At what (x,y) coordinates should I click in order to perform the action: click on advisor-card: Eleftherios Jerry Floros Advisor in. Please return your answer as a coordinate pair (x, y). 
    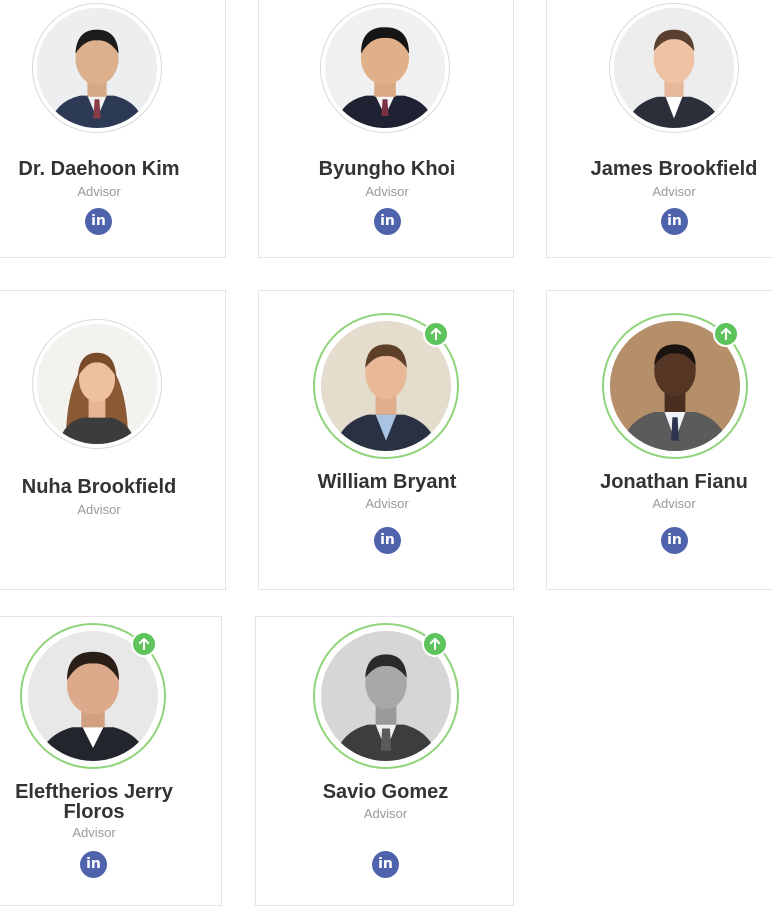
    Looking at the image, I should click on (111, 761).